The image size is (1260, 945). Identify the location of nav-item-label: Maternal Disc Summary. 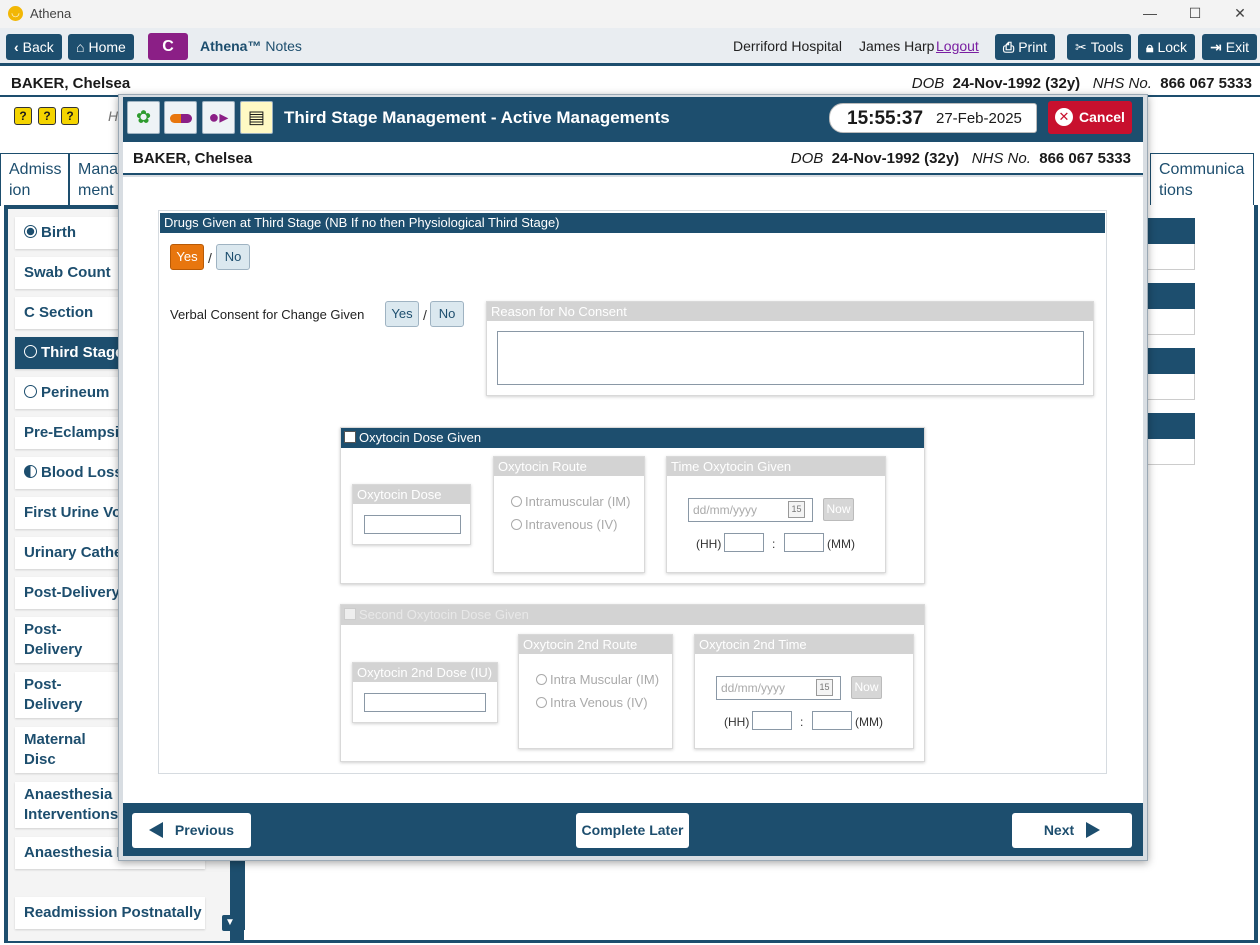
(58, 752).